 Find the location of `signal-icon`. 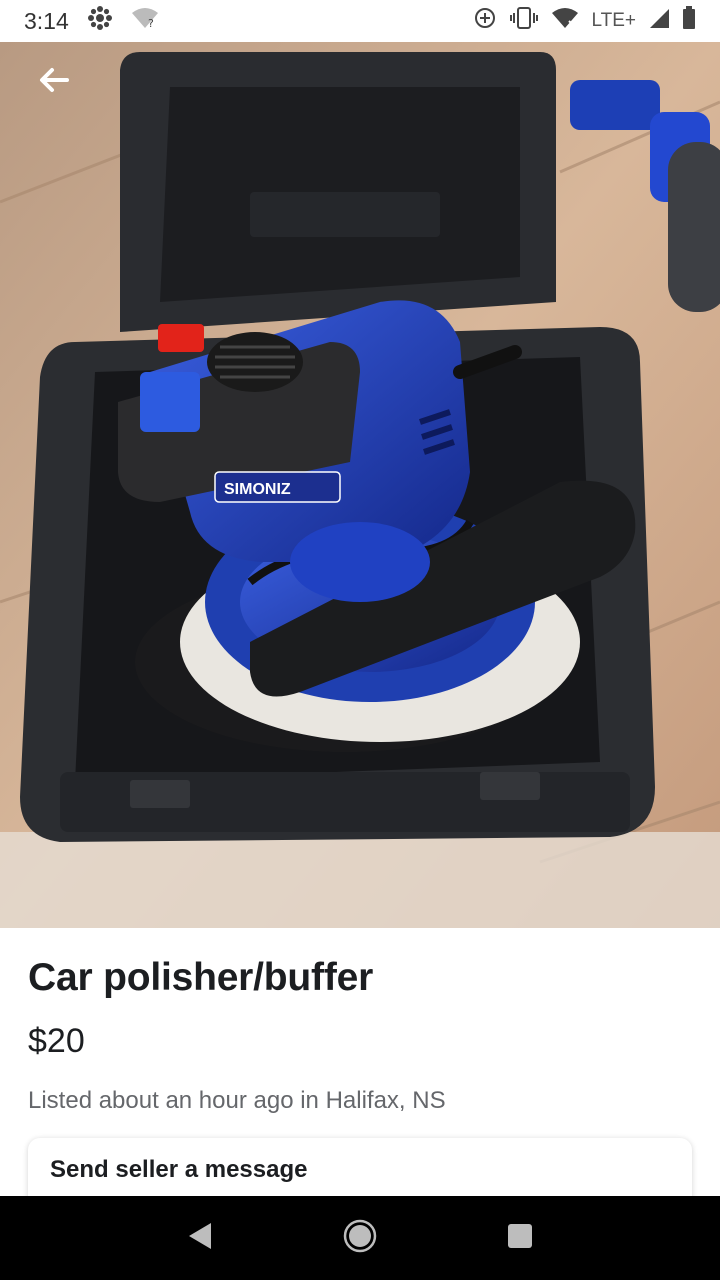

signal-icon is located at coordinates (659, 21).